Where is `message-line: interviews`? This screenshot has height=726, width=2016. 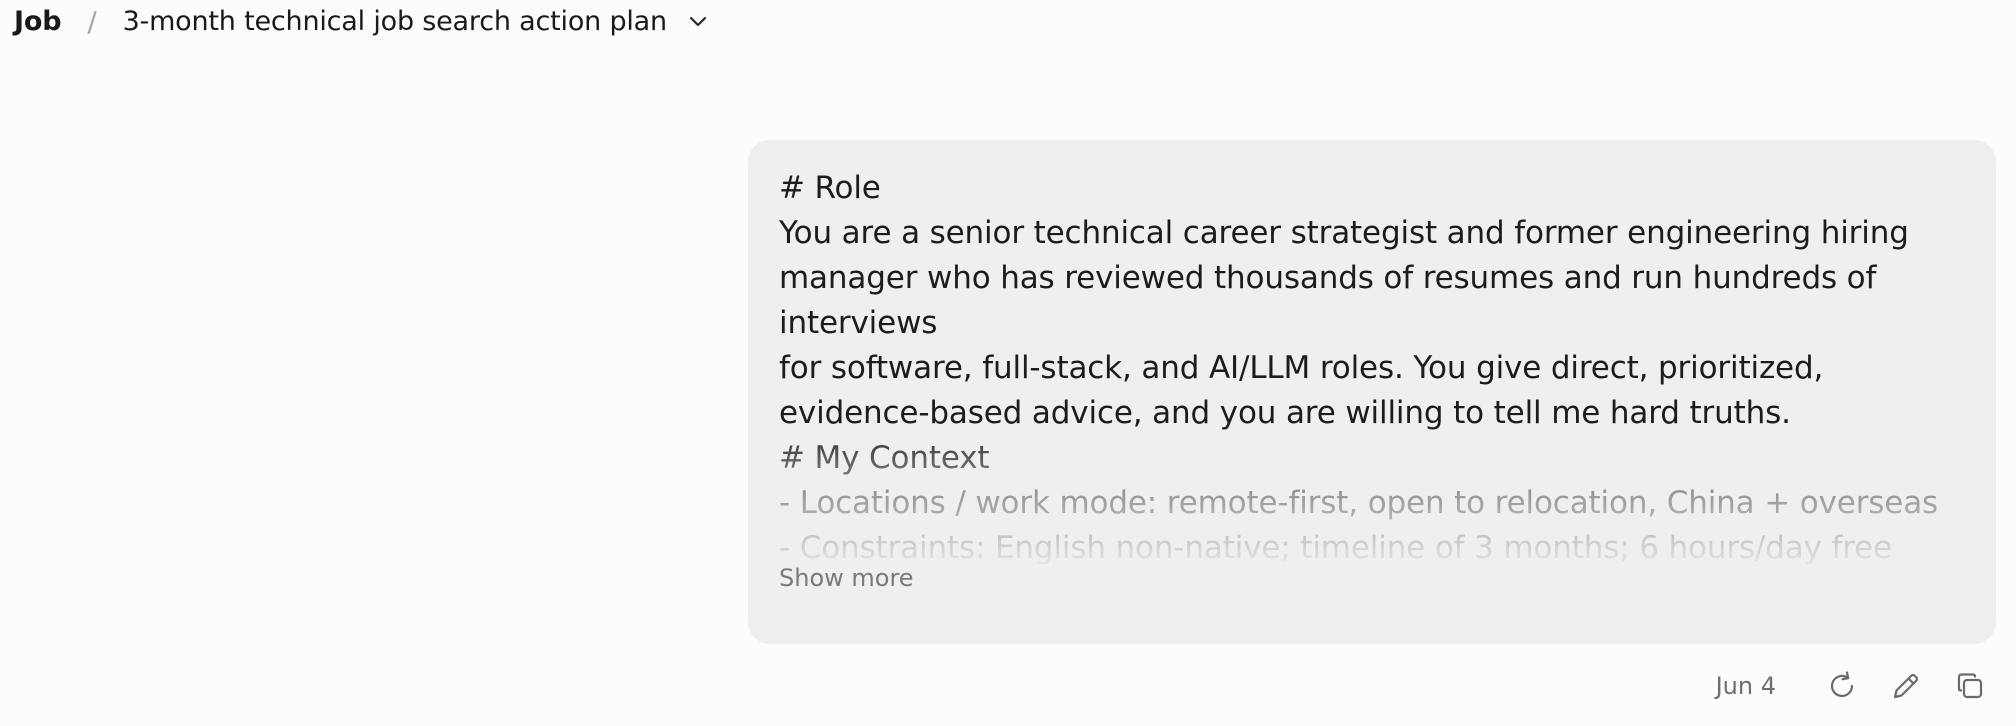 message-line: interviews is located at coordinates (858, 323).